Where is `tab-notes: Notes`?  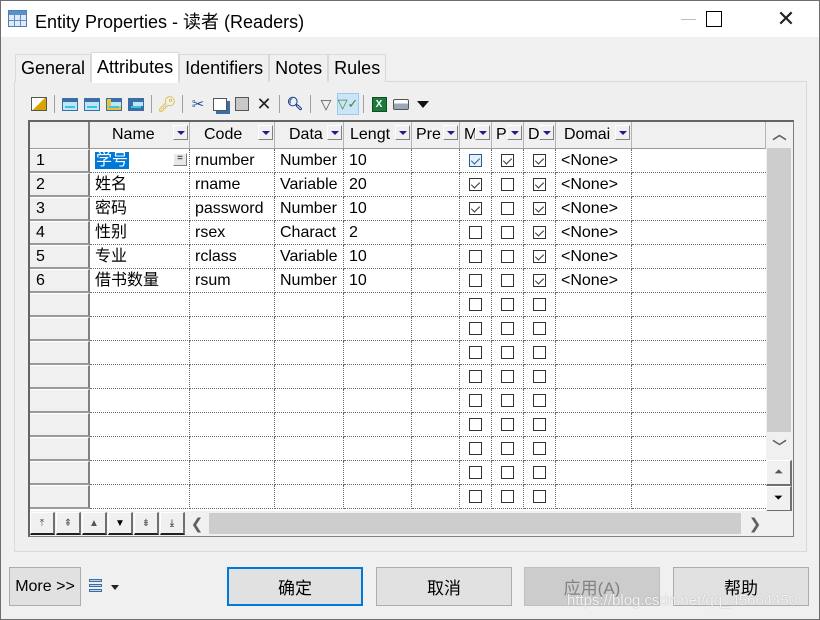 tab-notes: Notes is located at coordinates (299, 68).